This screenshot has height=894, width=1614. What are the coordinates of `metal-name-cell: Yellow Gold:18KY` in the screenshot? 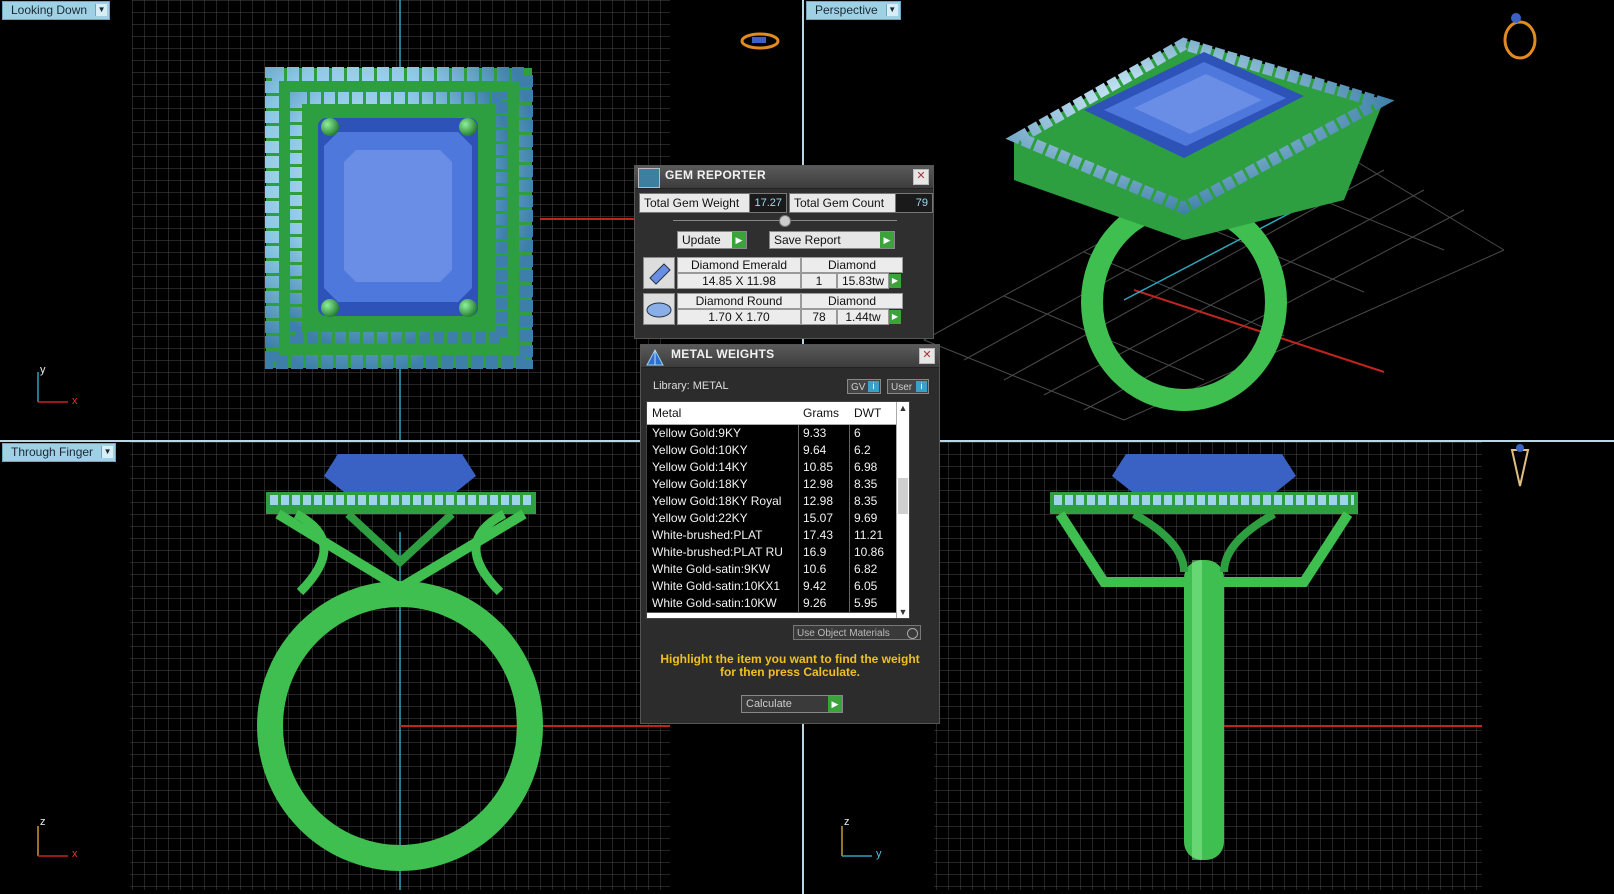 It's located at (723, 484).